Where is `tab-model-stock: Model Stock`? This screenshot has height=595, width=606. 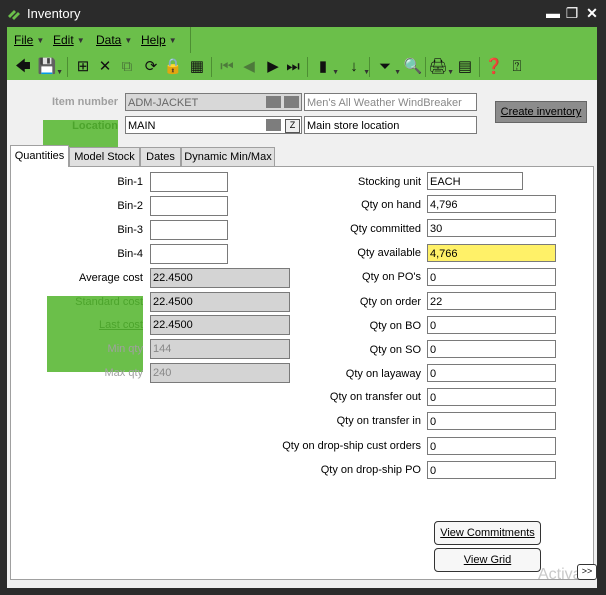
tab-model-stock: Model Stock is located at coordinates (104, 156).